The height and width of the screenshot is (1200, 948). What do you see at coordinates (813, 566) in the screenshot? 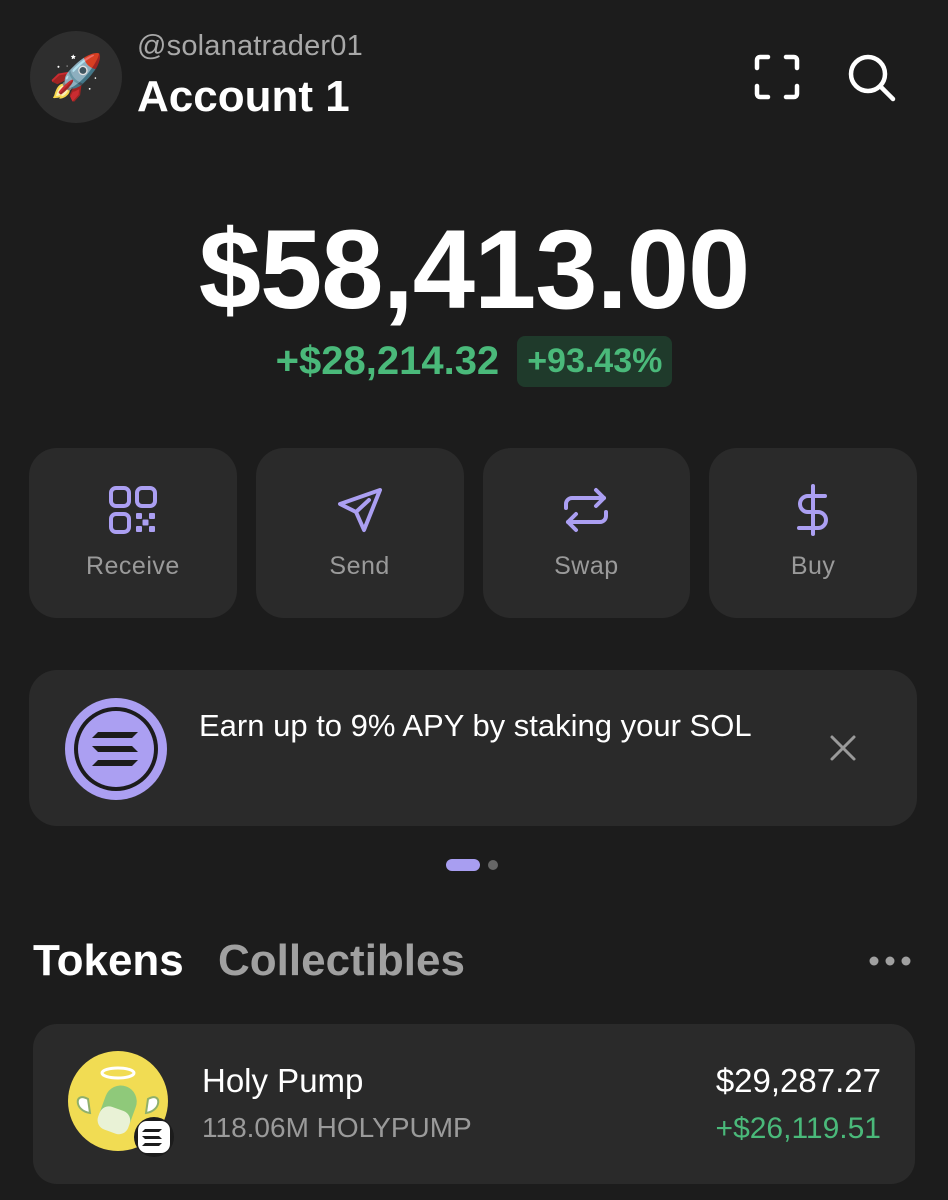
I see `buy-label: Buy` at bounding box center [813, 566].